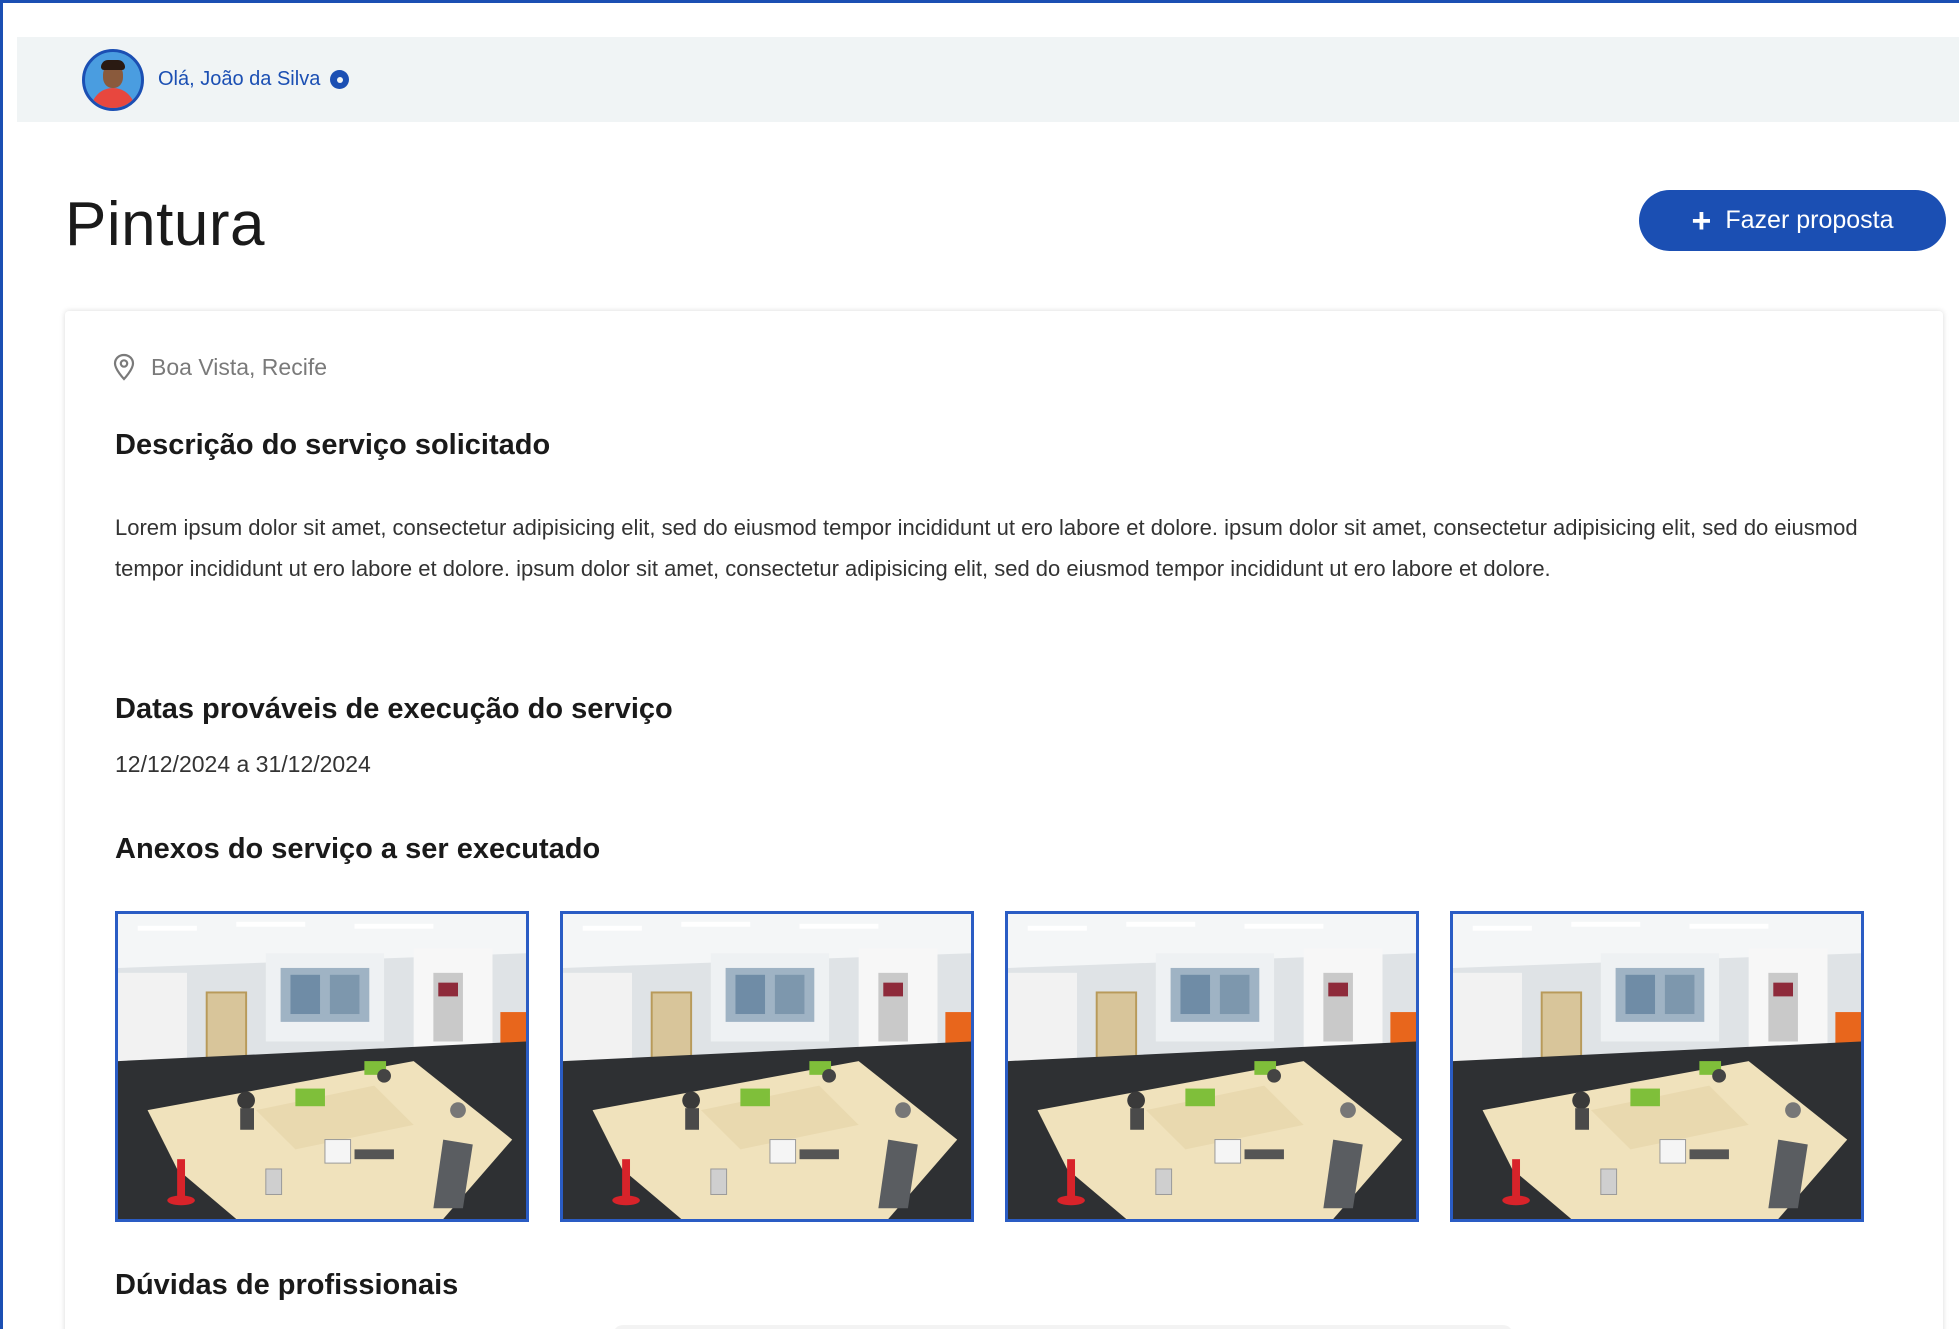 The height and width of the screenshot is (1329, 1959). Describe the element at coordinates (239, 366) in the screenshot. I see `location-text: Boa Vista, Recife` at that location.